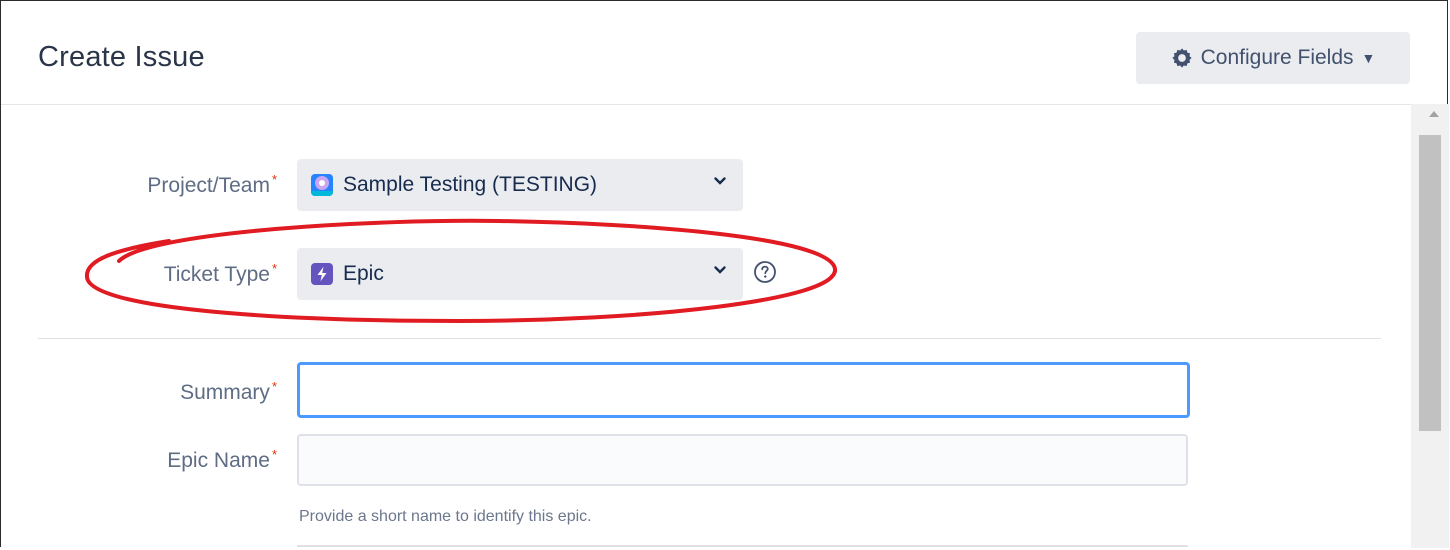 The image size is (1450, 550). I want to click on summary-input, so click(743, 390).